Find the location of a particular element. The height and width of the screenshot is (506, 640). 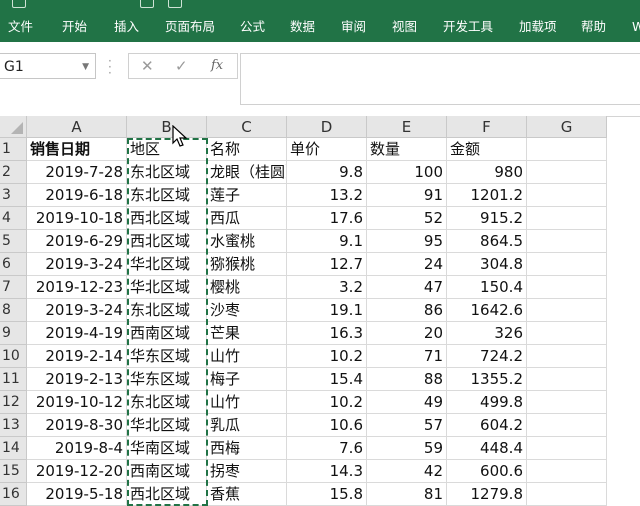

cell: 150.4 is located at coordinates (487, 287).